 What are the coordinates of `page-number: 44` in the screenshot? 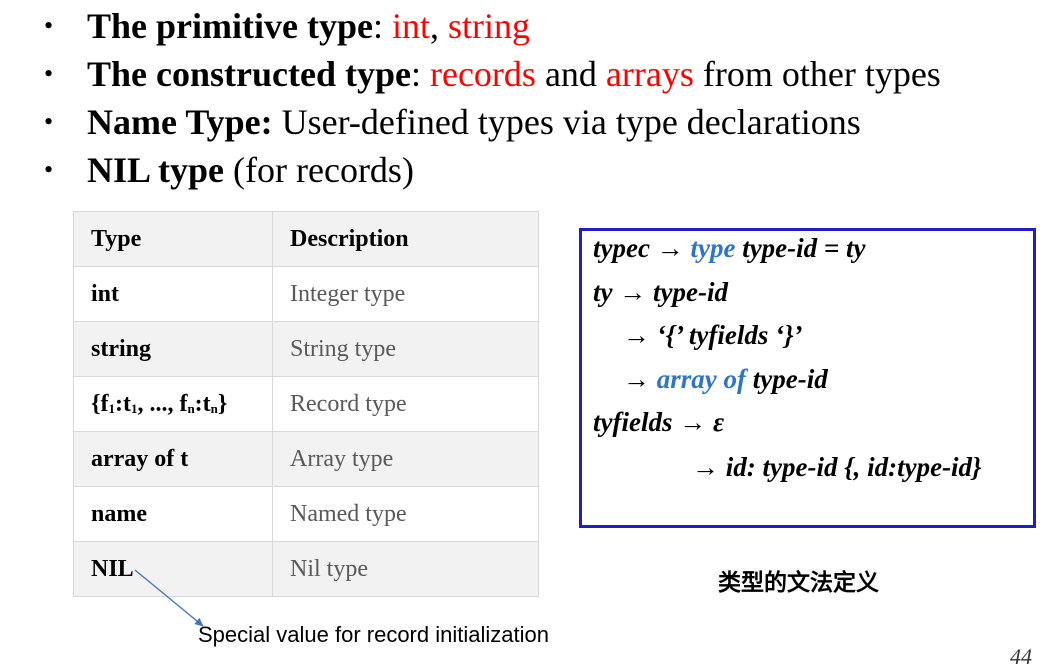 It's located at (1021, 656).